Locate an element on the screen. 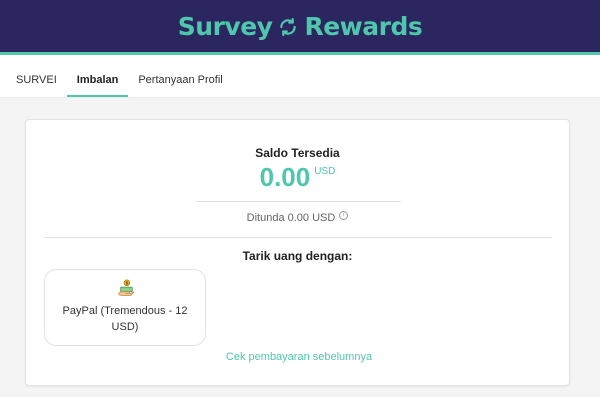 This screenshot has width=600, height=397. tab-survei: SURVEI is located at coordinates (36, 76).